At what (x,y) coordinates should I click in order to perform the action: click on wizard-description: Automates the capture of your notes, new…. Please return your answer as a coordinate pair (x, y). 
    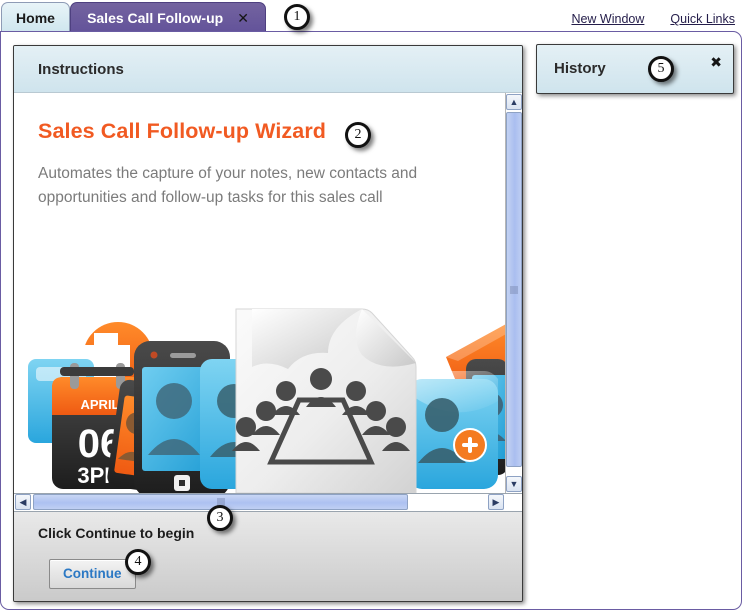
    Looking at the image, I should click on (228, 185).